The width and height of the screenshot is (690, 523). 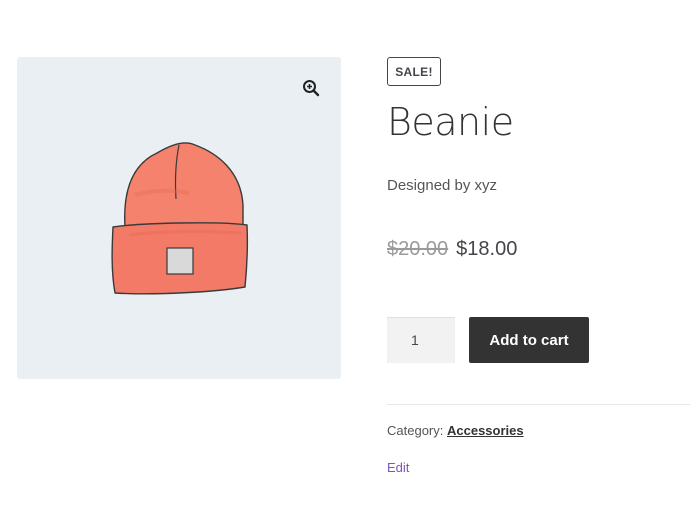 What do you see at coordinates (485, 430) in the screenshot?
I see `category-link-accessories: Accessories` at bounding box center [485, 430].